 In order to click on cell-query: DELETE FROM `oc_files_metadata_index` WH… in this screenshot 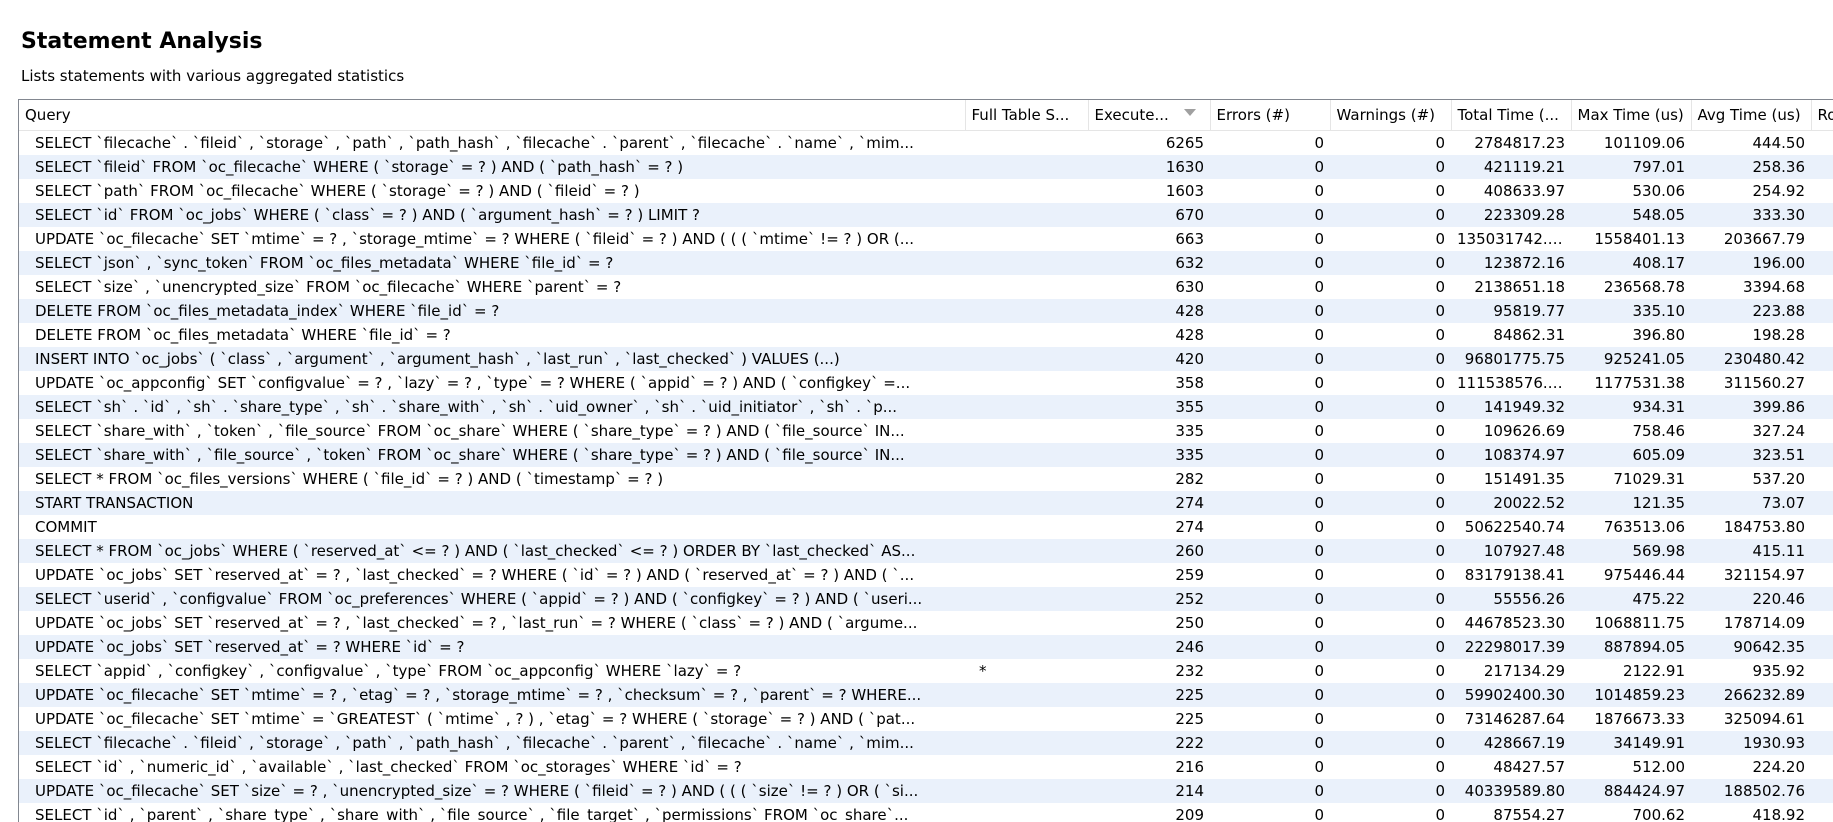, I will do `click(267, 310)`.